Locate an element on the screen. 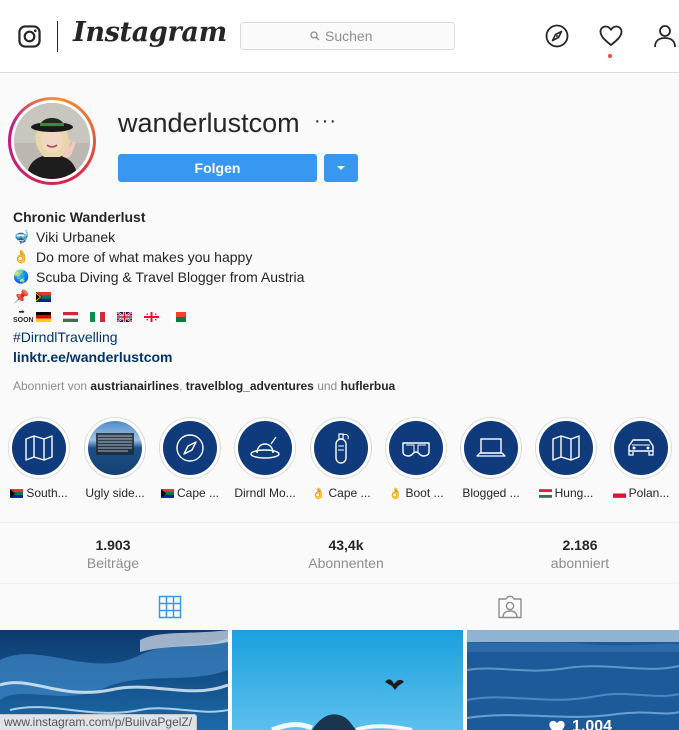 This screenshot has height=730, width=679. bio-line-4: 📌 is located at coordinates (158, 297).